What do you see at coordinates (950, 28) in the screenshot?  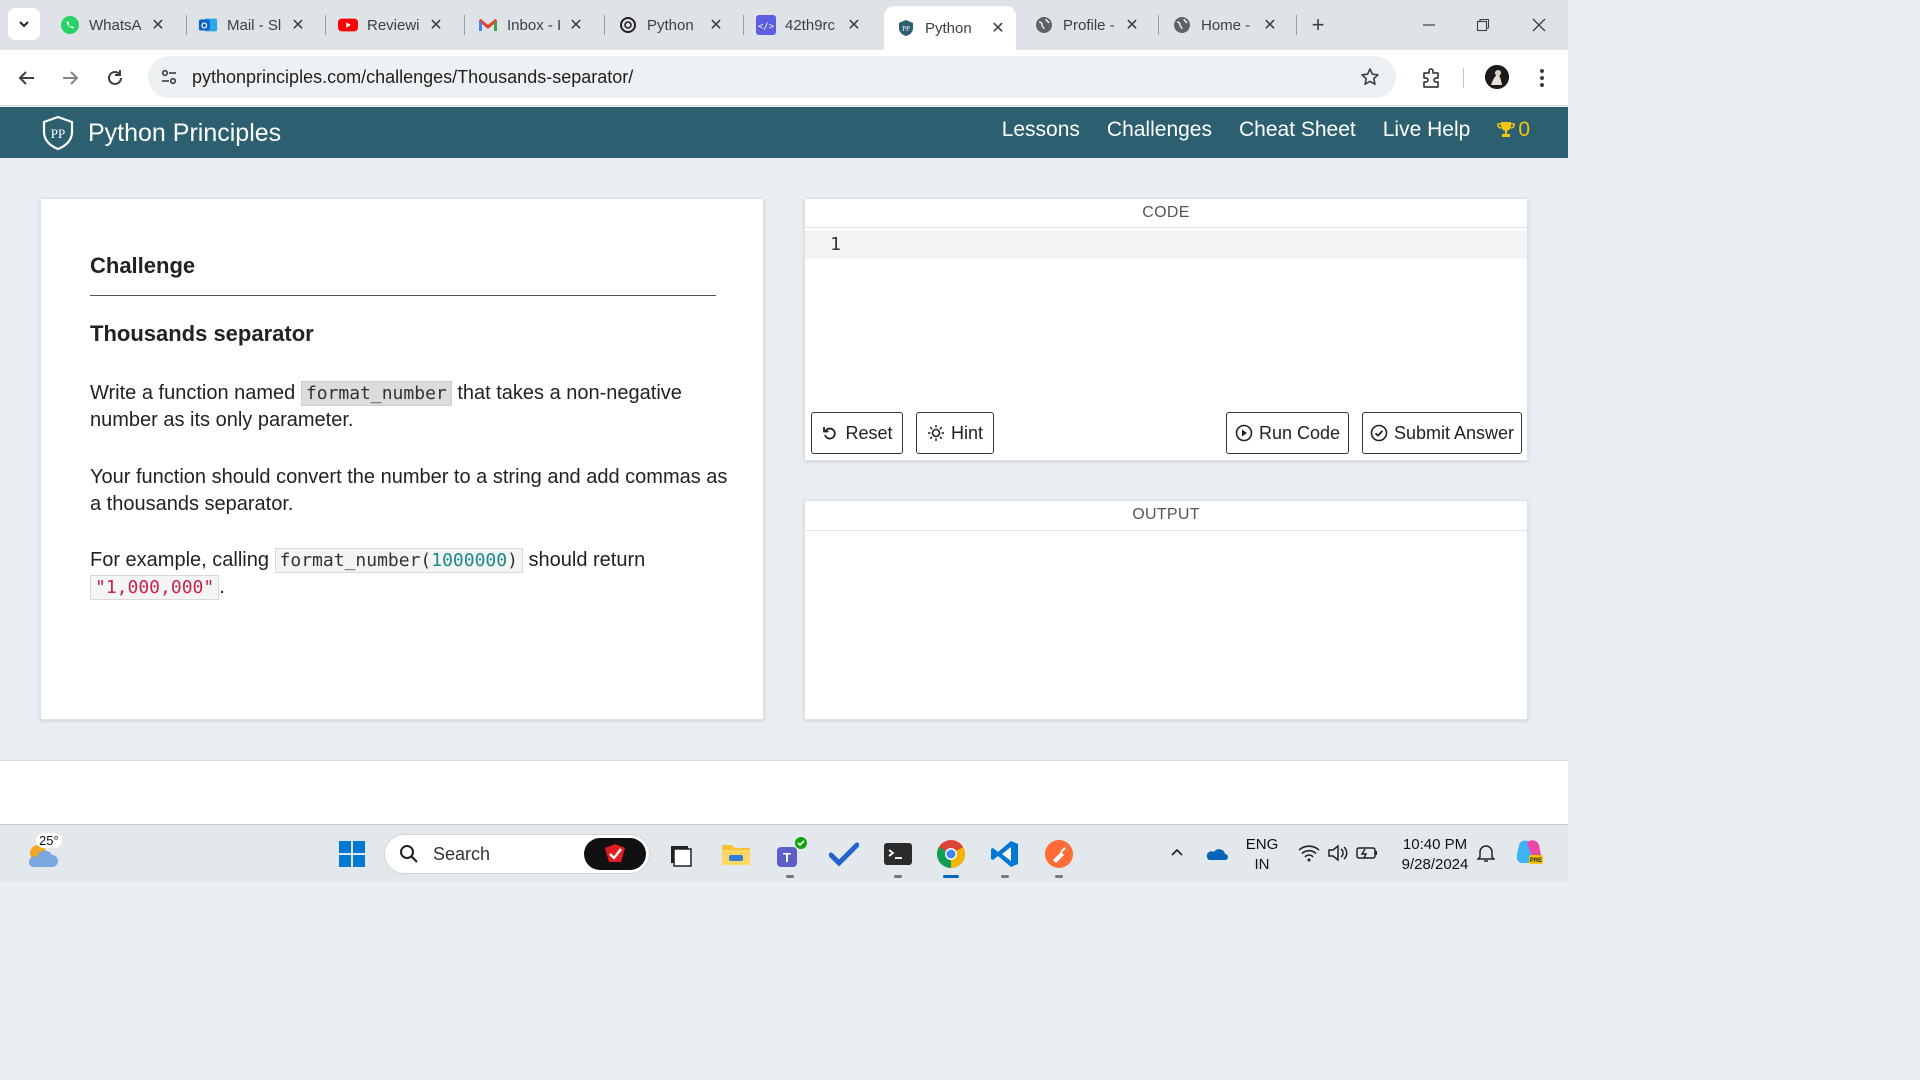 I see `browser-tab-python-principles: PP Python ✕` at bounding box center [950, 28].